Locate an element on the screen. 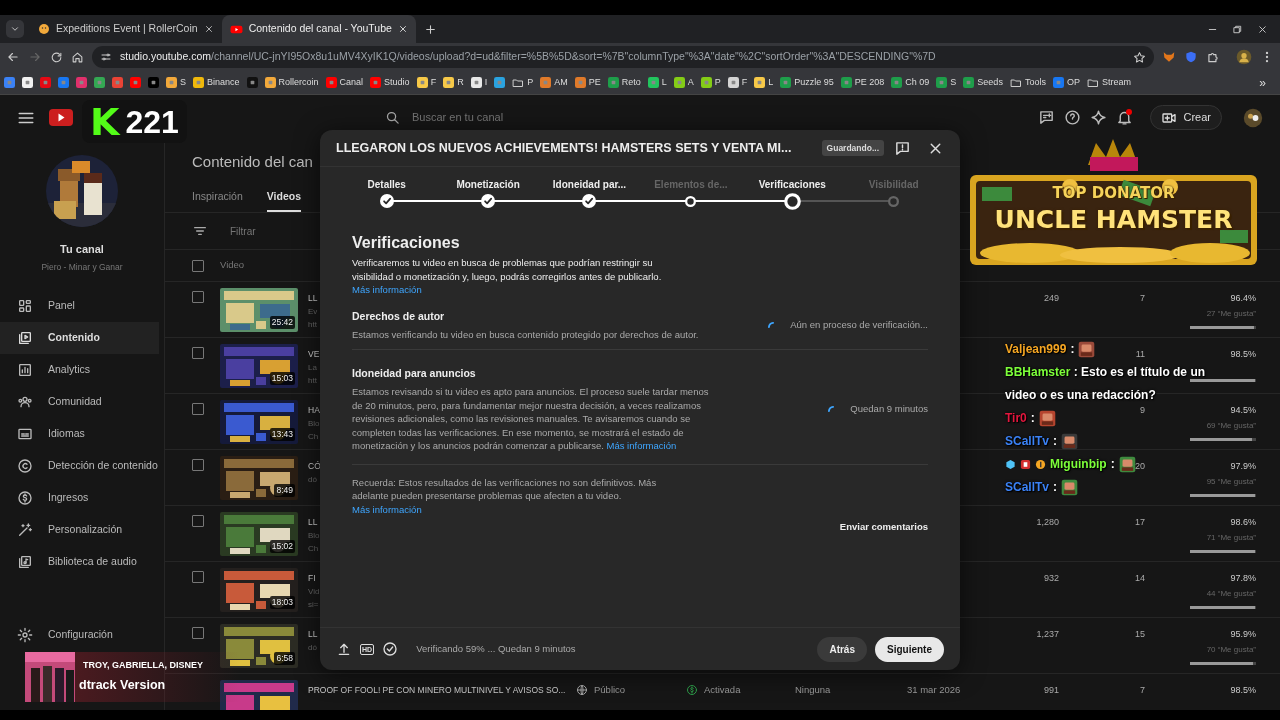 The image size is (1280, 720). step-tab: Monetización is located at coordinates (488, 185).